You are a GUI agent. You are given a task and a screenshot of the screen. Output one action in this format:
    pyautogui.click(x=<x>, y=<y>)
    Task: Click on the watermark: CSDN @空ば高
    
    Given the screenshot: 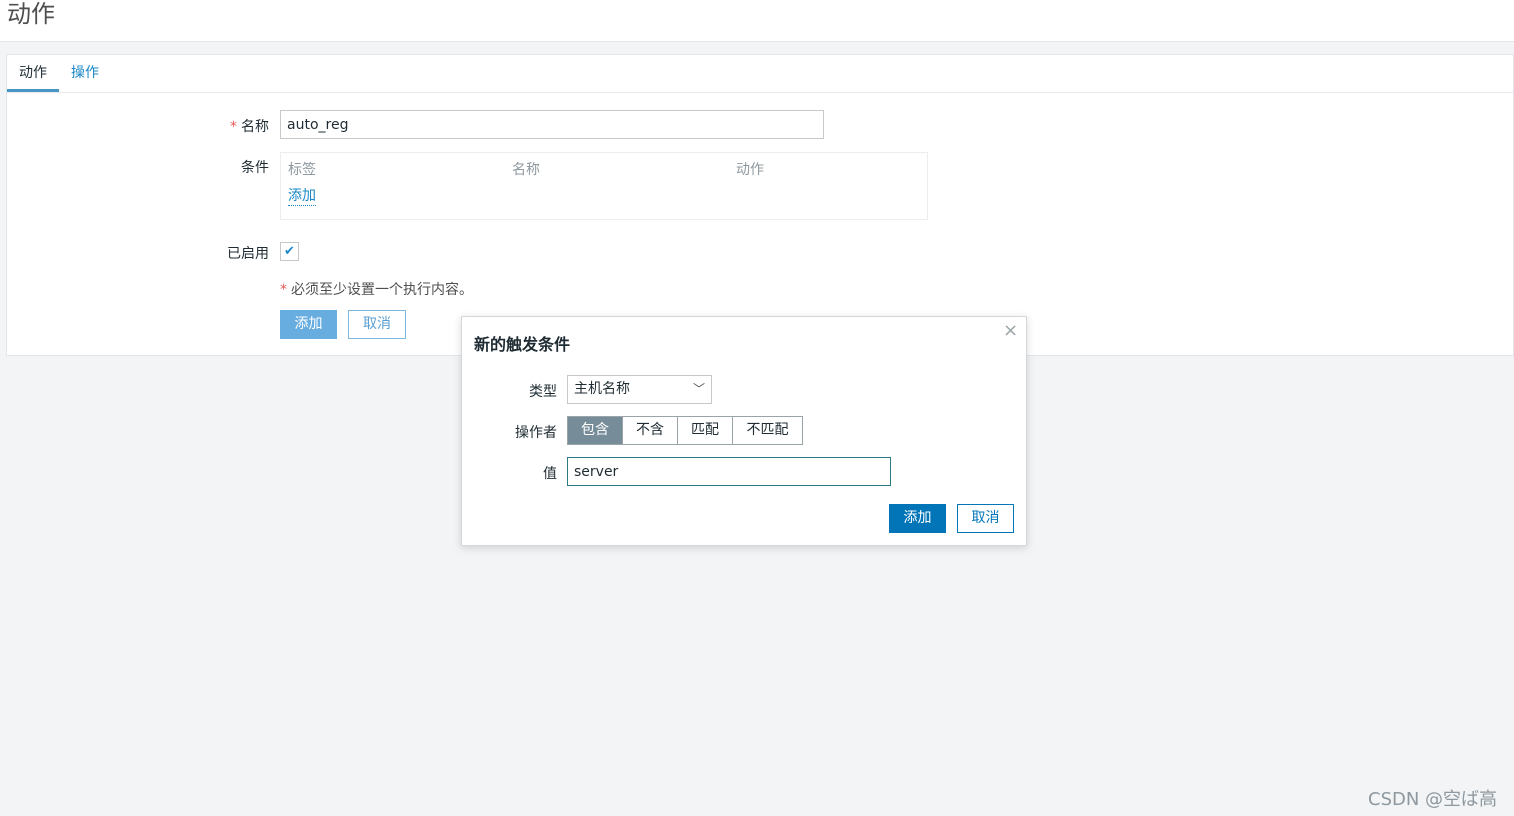 What is the action you would take?
    pyautogui.click(x=1433, y=799)
    